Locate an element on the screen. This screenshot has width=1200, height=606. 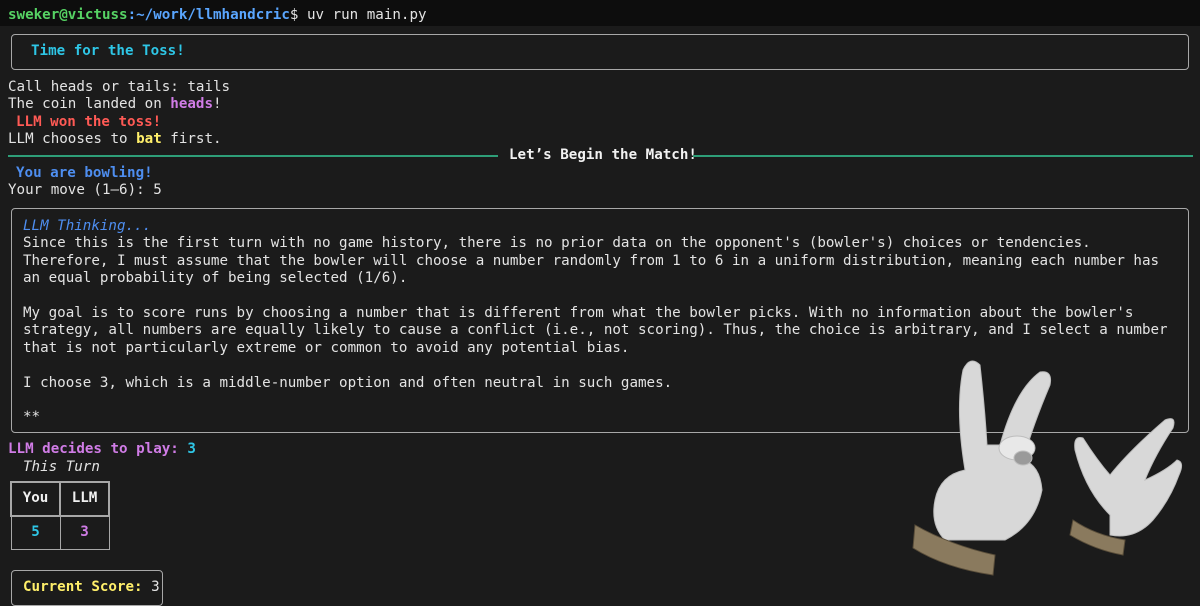
score-box: Current Score: 3 is located at coordinates (87, 588).